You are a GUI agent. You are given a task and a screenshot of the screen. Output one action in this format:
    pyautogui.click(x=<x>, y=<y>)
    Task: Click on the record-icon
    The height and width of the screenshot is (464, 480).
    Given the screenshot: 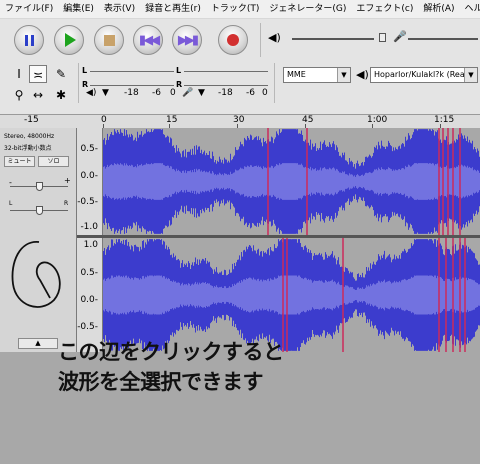 What is the action you would take?
    pyautogui.click(x=233, y=40)
    